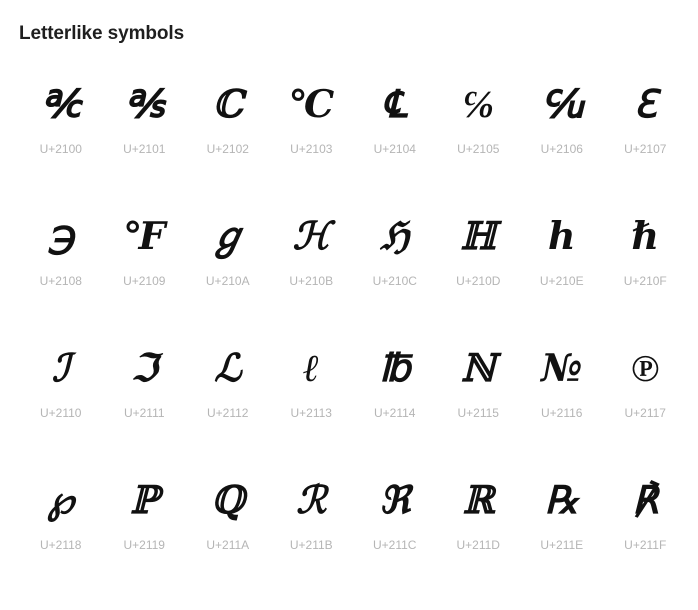 Image resolution: width=698 pixels, height=610 pixels. Describe the element at coordinates (144, 235) in the screenshot. I see `glyph-character: ℉` at that location.